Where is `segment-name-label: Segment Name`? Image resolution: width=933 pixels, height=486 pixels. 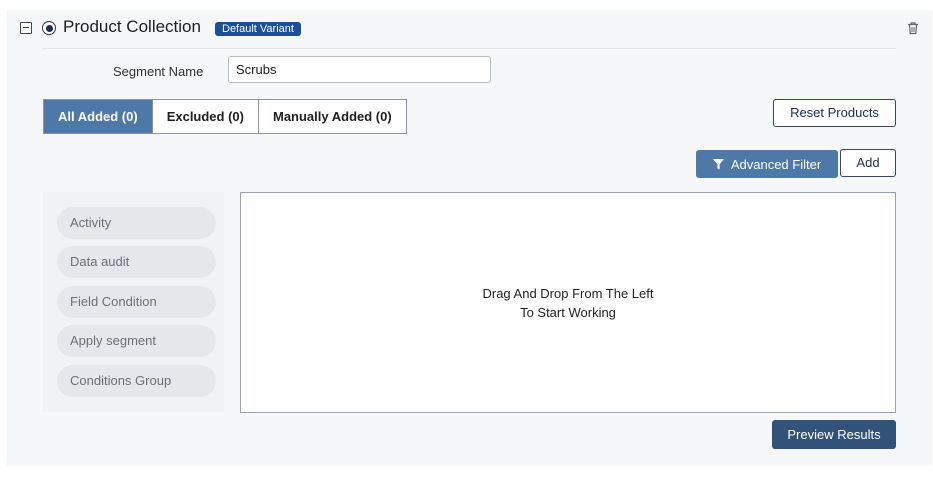 segment-name-label: Segment Name is located at coordinates (158, 71).